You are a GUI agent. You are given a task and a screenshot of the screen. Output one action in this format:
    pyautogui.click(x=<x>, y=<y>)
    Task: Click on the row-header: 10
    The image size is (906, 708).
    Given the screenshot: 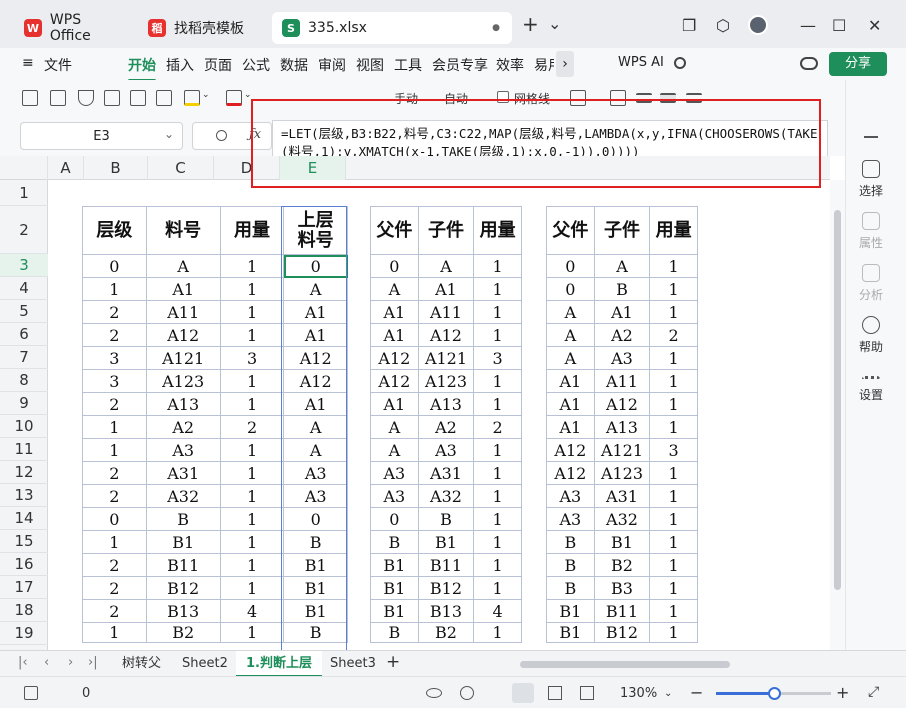 What is the action you would take?
    pyautogui.click(x=24, y=426)
    